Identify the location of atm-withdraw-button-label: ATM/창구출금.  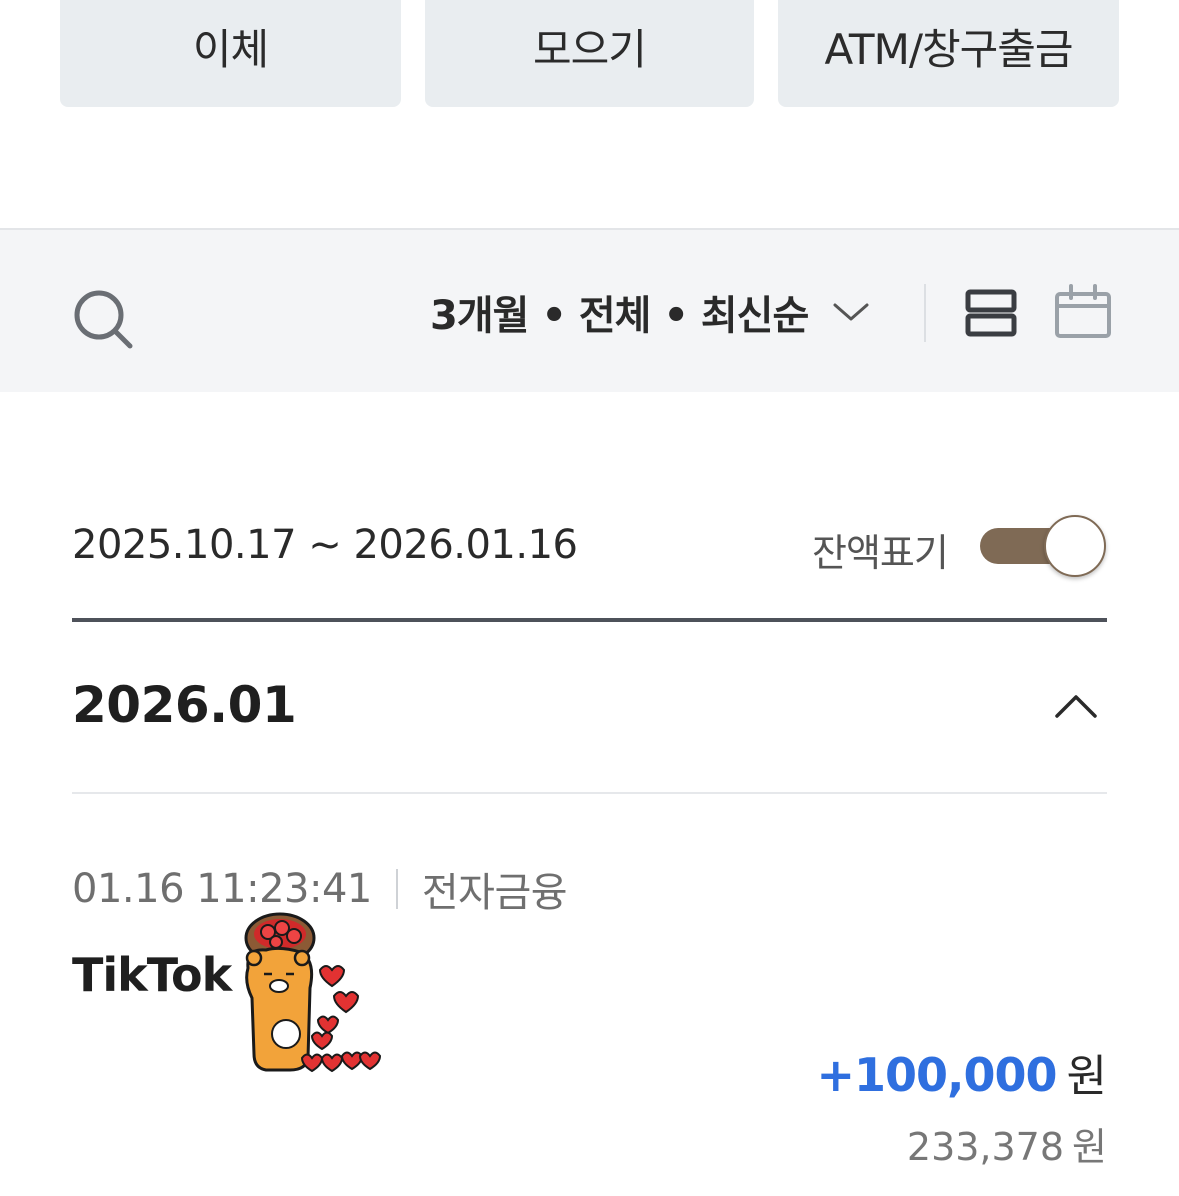
(948, 49).